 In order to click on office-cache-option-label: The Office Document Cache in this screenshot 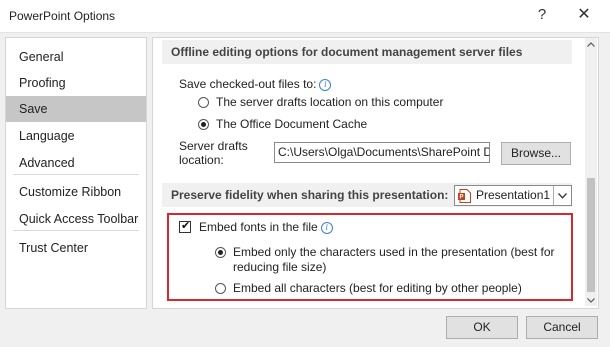, I will do `click(291, 124)`.